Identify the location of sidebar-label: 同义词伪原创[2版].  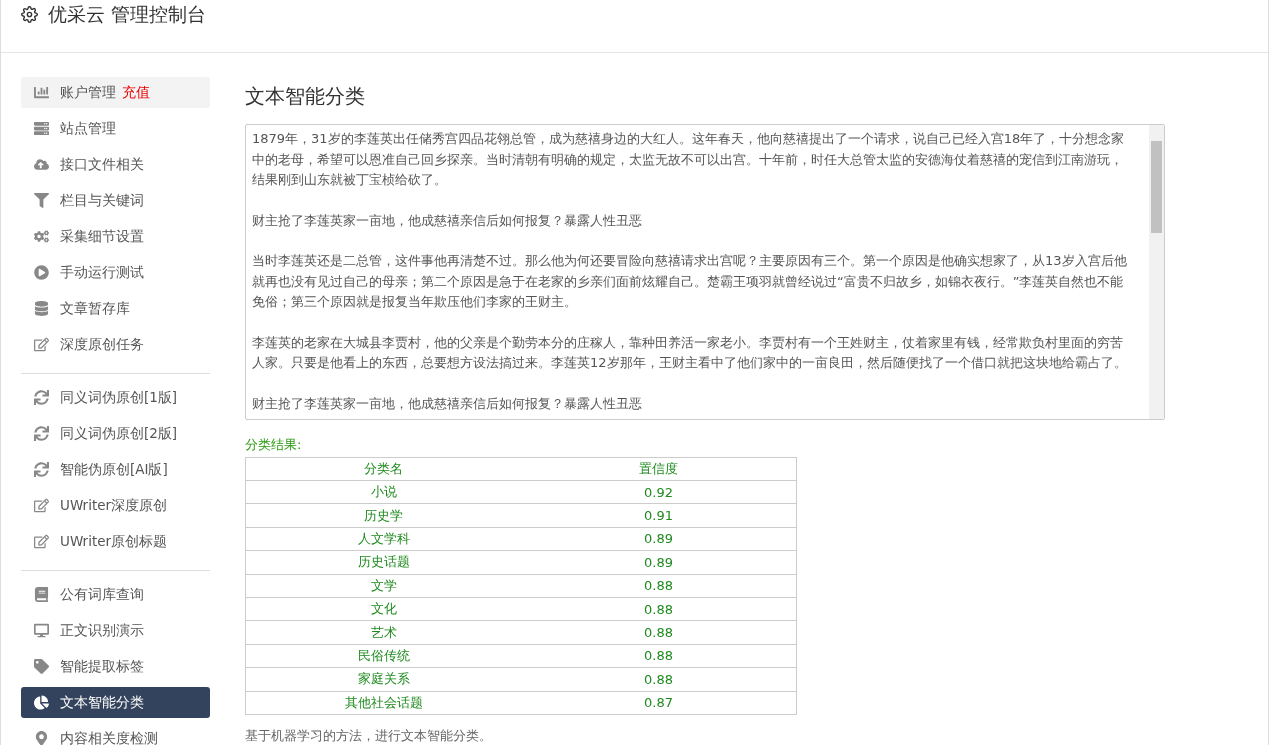
(119, 433).